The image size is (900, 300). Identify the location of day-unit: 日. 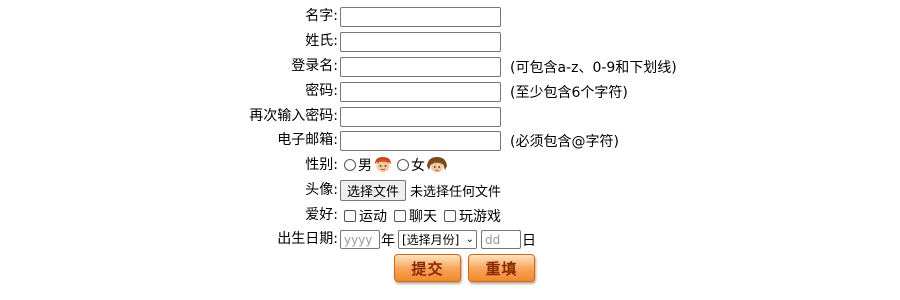
(529, 240).